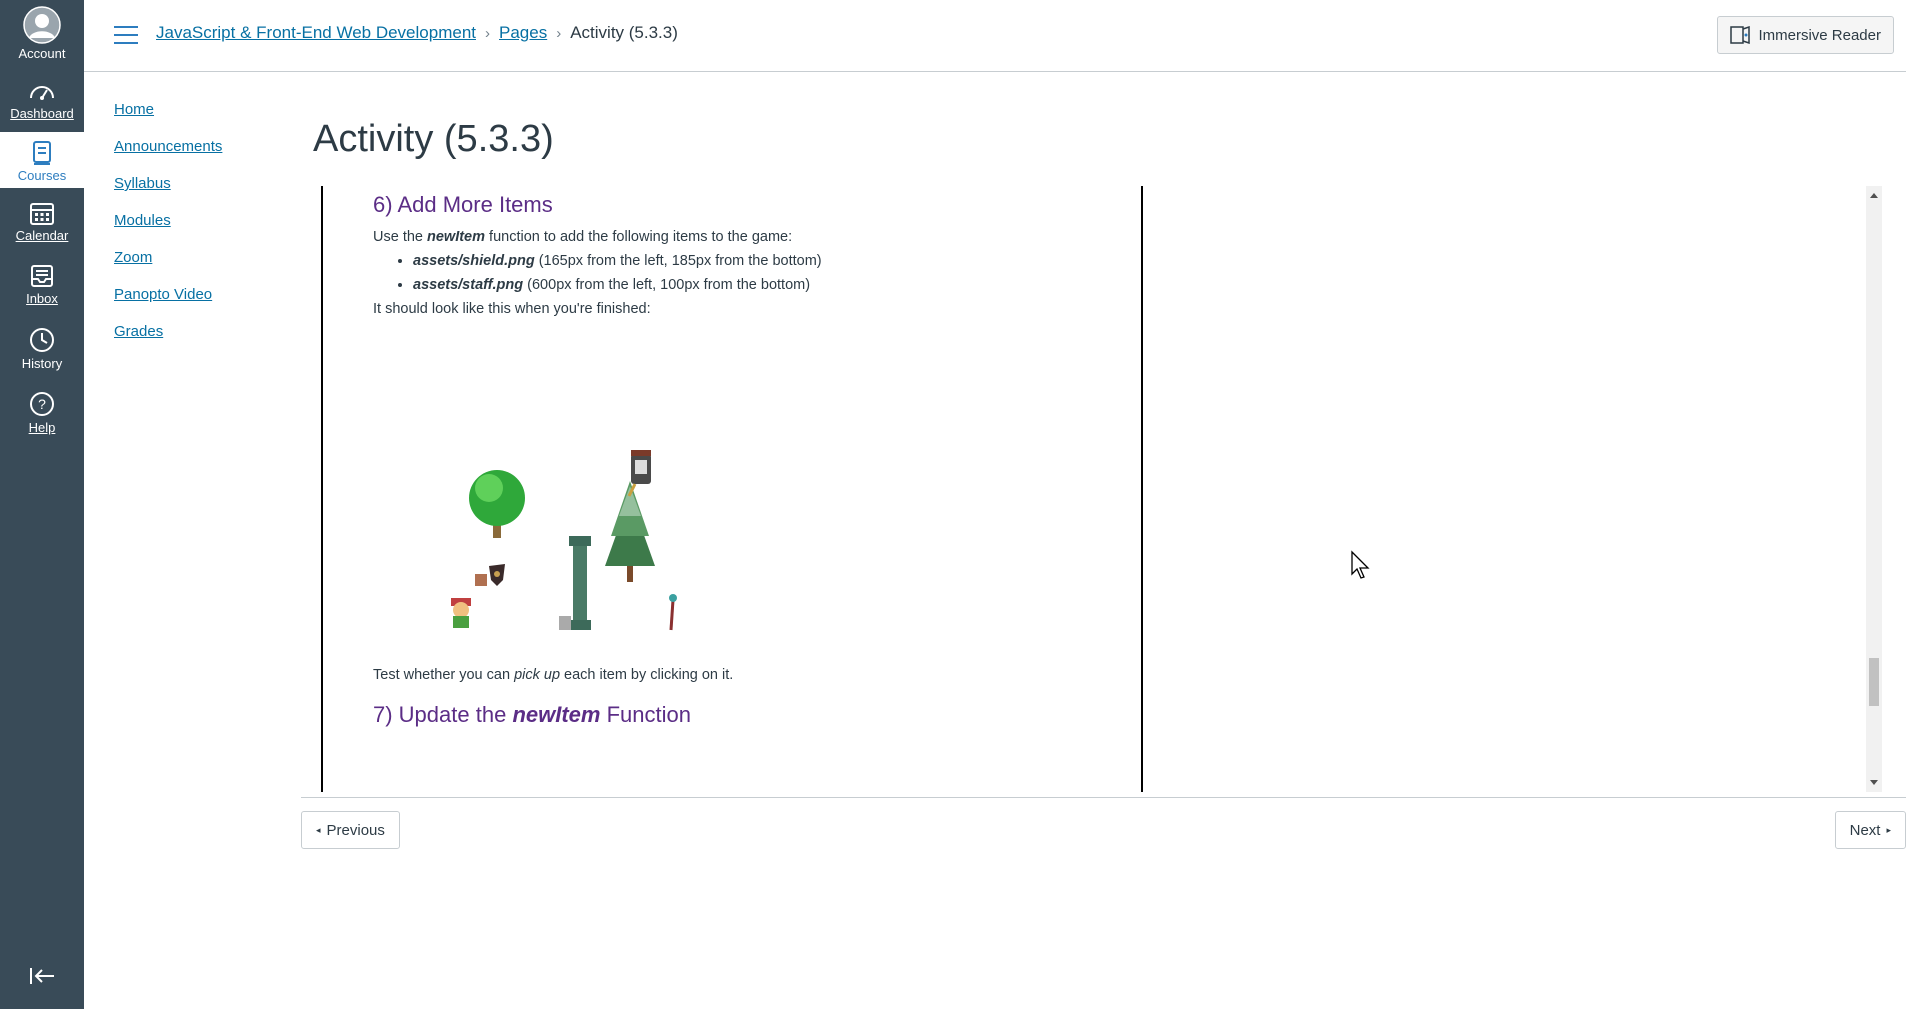 The image size is (1920, 1009). What do you see at coordinates (624, 32) in the screenshot?
I see `breadcrumb-current: Activity (5.3.3)` at bounding box center [624, 32].